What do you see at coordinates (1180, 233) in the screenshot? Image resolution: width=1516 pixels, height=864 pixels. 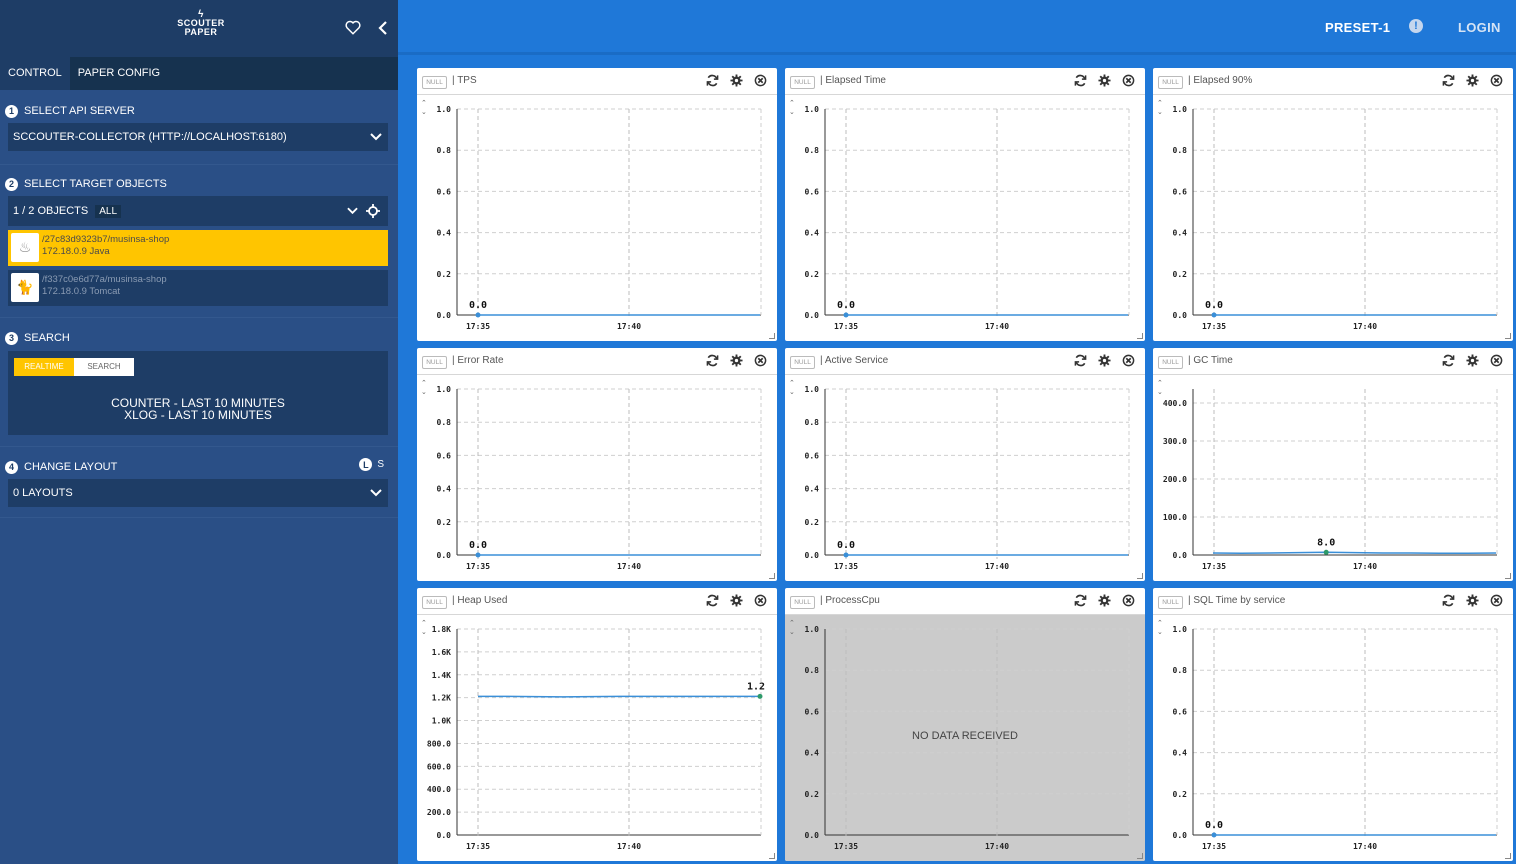 I see `y-tick-label: 0.4` at bounding box center [1180, 233].